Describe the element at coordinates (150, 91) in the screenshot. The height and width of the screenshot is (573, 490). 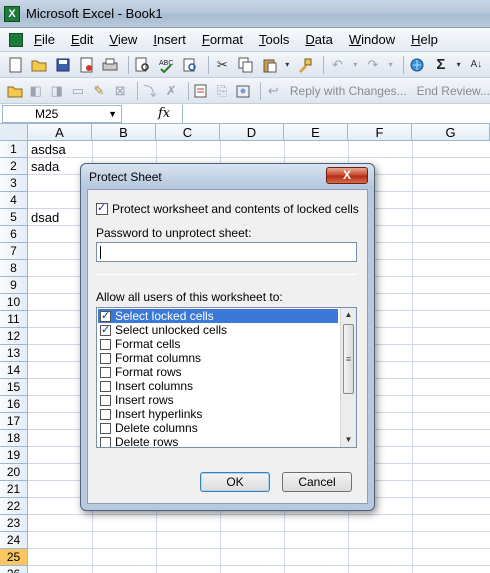
I see `track-changes-icon: ⤵` at that location.